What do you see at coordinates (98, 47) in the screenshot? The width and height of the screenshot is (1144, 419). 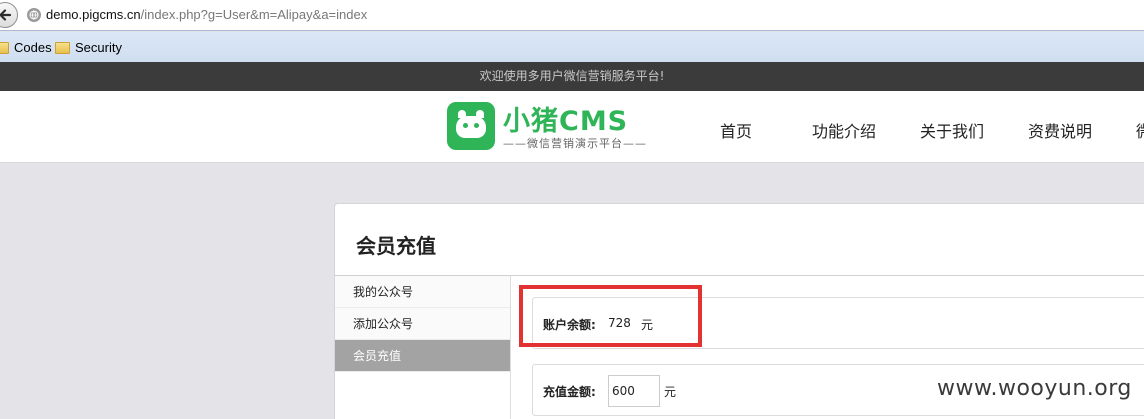 I see `bookmark-label: Security` at bounding box center [98, 47].